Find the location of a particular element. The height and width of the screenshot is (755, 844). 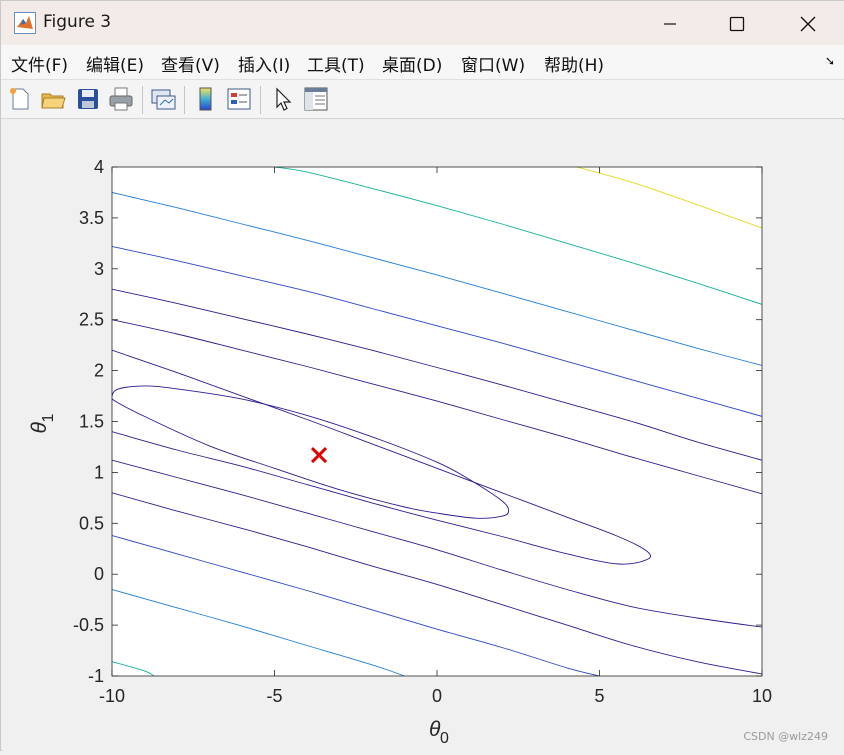

menu-file: 文件(F) is located at coordinates (39, 63).